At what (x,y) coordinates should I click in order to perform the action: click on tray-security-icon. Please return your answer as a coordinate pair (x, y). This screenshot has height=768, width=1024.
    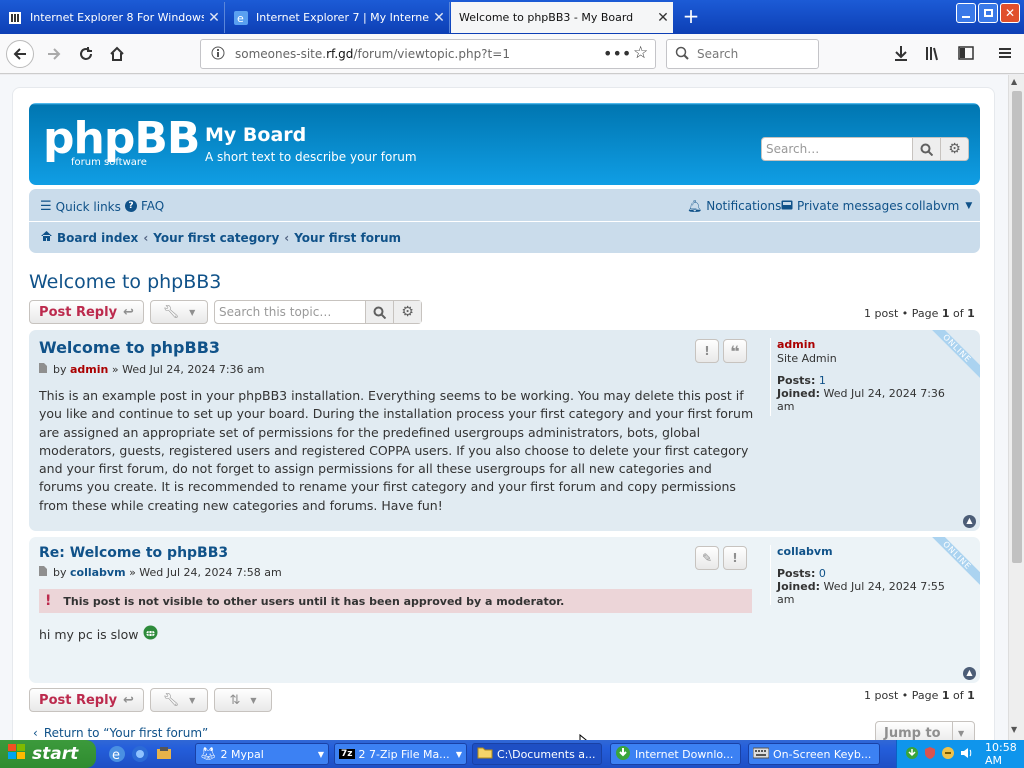
    Looking at the image, I should click on (930, 754).